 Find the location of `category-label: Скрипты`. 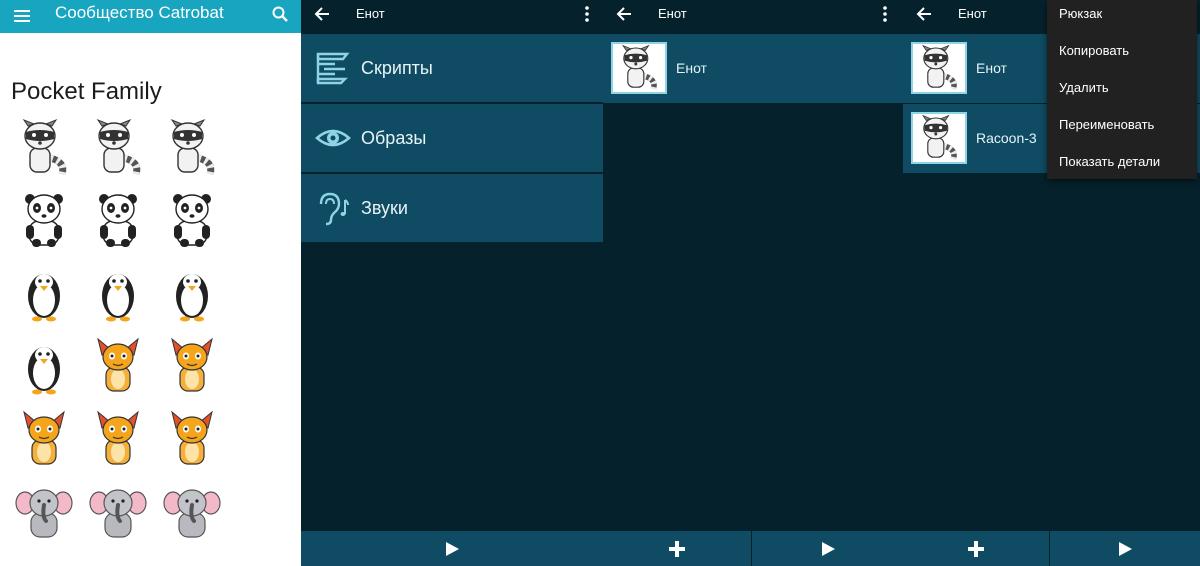

category-label: Скрипты is located at coordinates (397, 68).